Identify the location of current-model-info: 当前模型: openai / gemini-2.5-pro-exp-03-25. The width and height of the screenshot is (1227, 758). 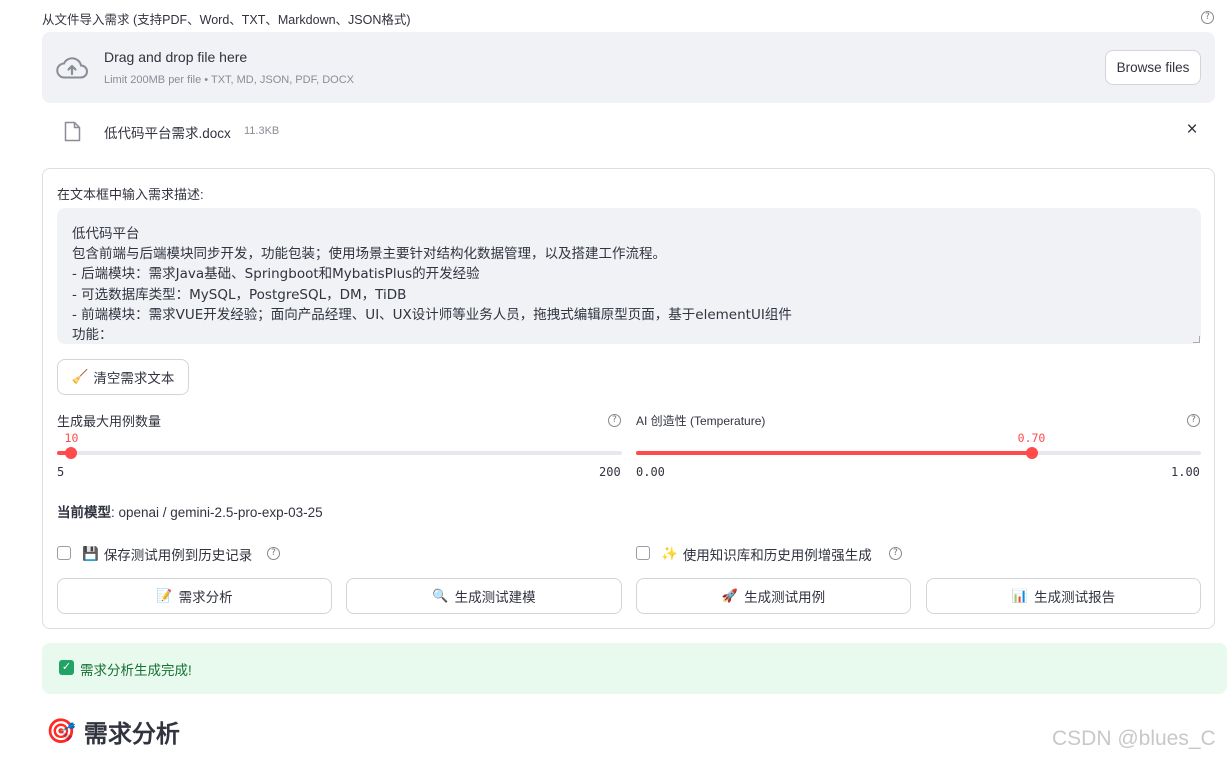
(190, 511).